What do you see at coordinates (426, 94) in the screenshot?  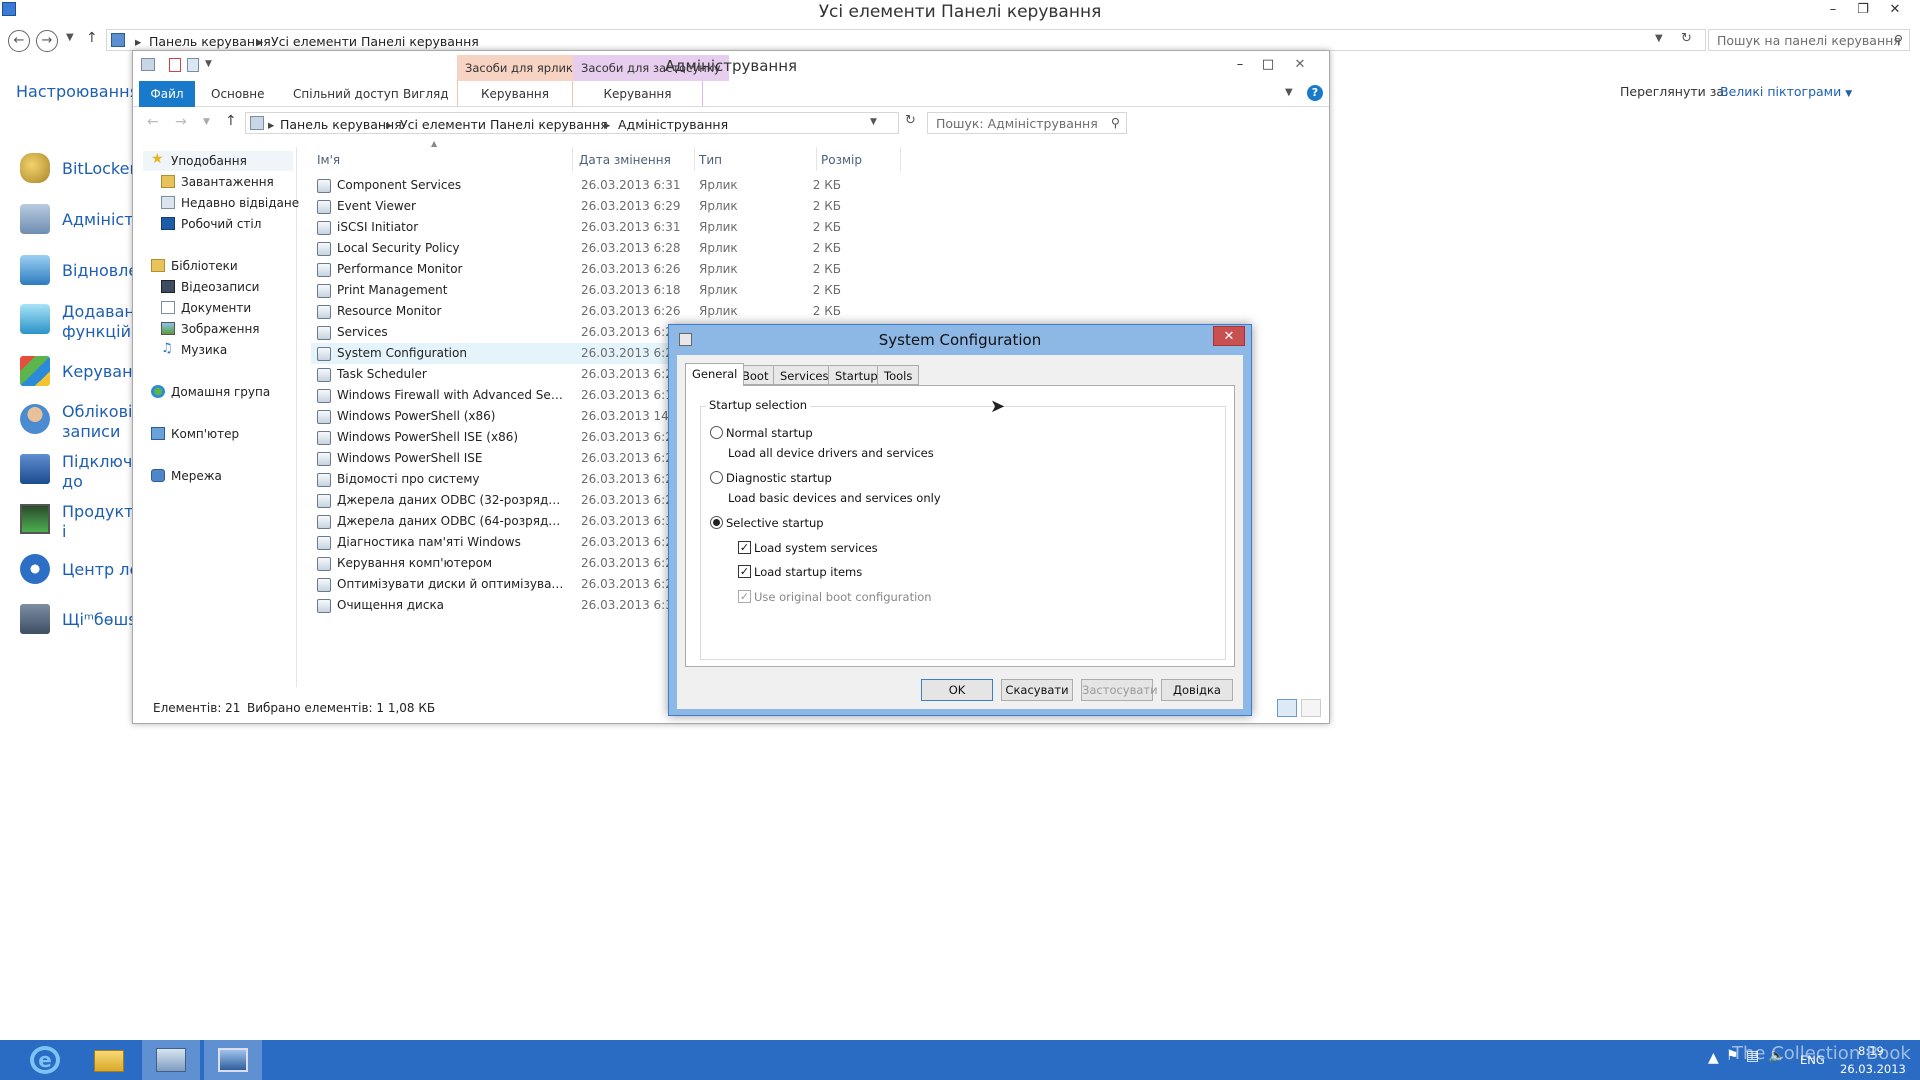 I see `tab-view: Вигляд` at bounding box center [426, 94].